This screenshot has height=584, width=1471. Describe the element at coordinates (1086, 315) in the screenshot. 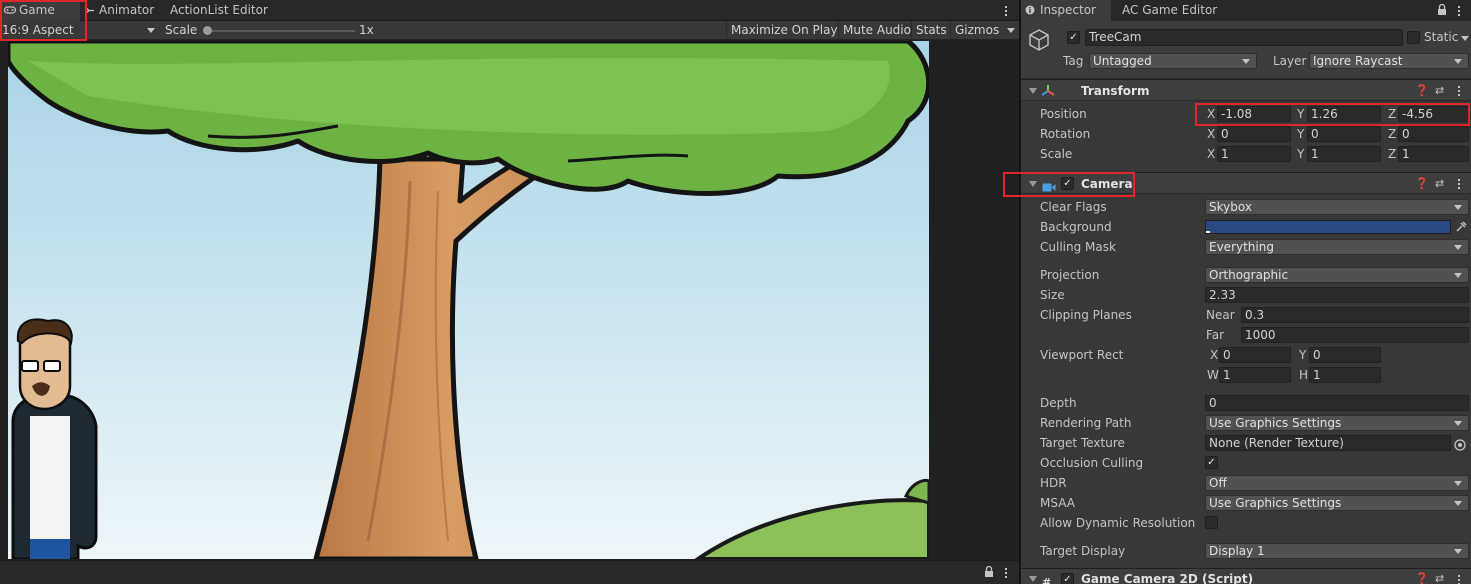

I see `clipping-planes-label: Clipping Planes` at that location.